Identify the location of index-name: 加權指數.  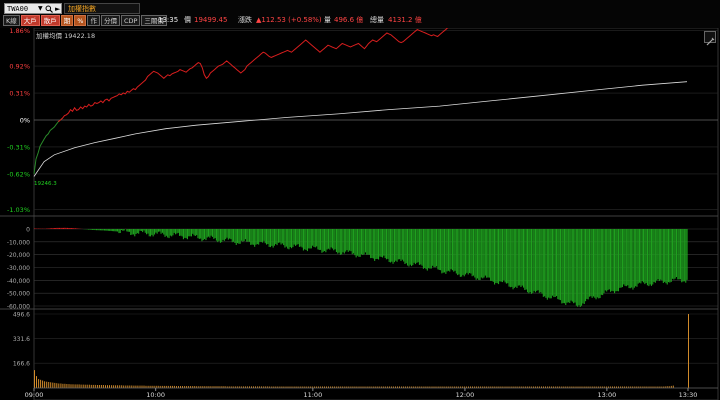
(82, 9).